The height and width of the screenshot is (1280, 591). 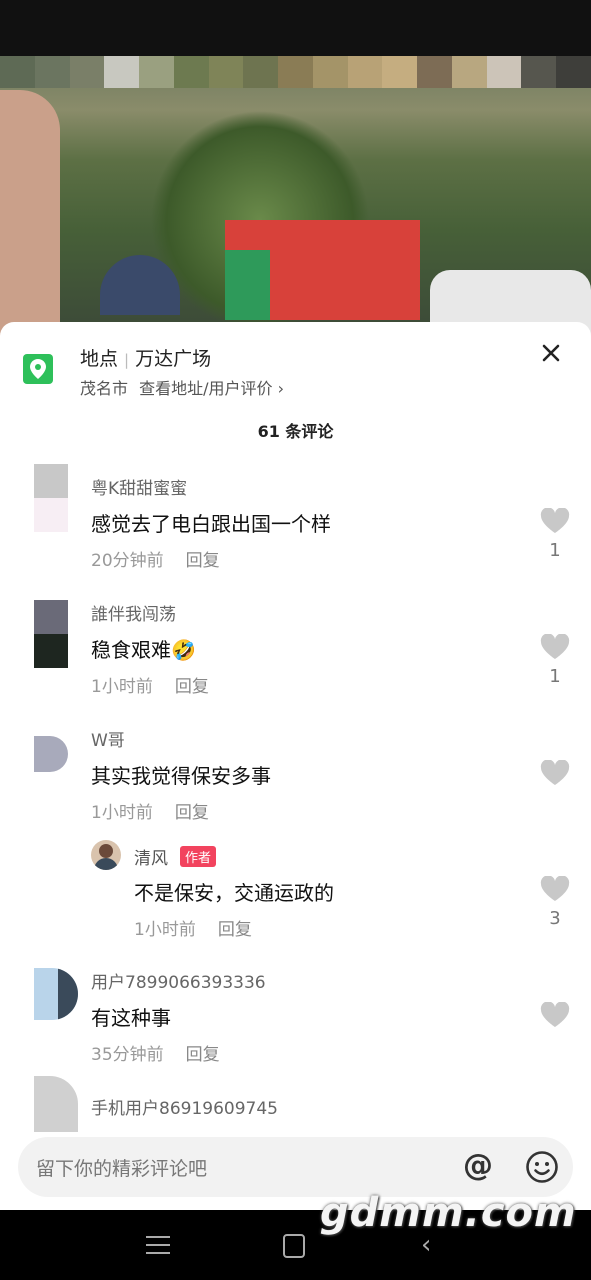 What do you see at coordinates (143, 650) in the screenshot?
I see `comment-text: 稳食艰难🤣` at bounding box center [143, 650].